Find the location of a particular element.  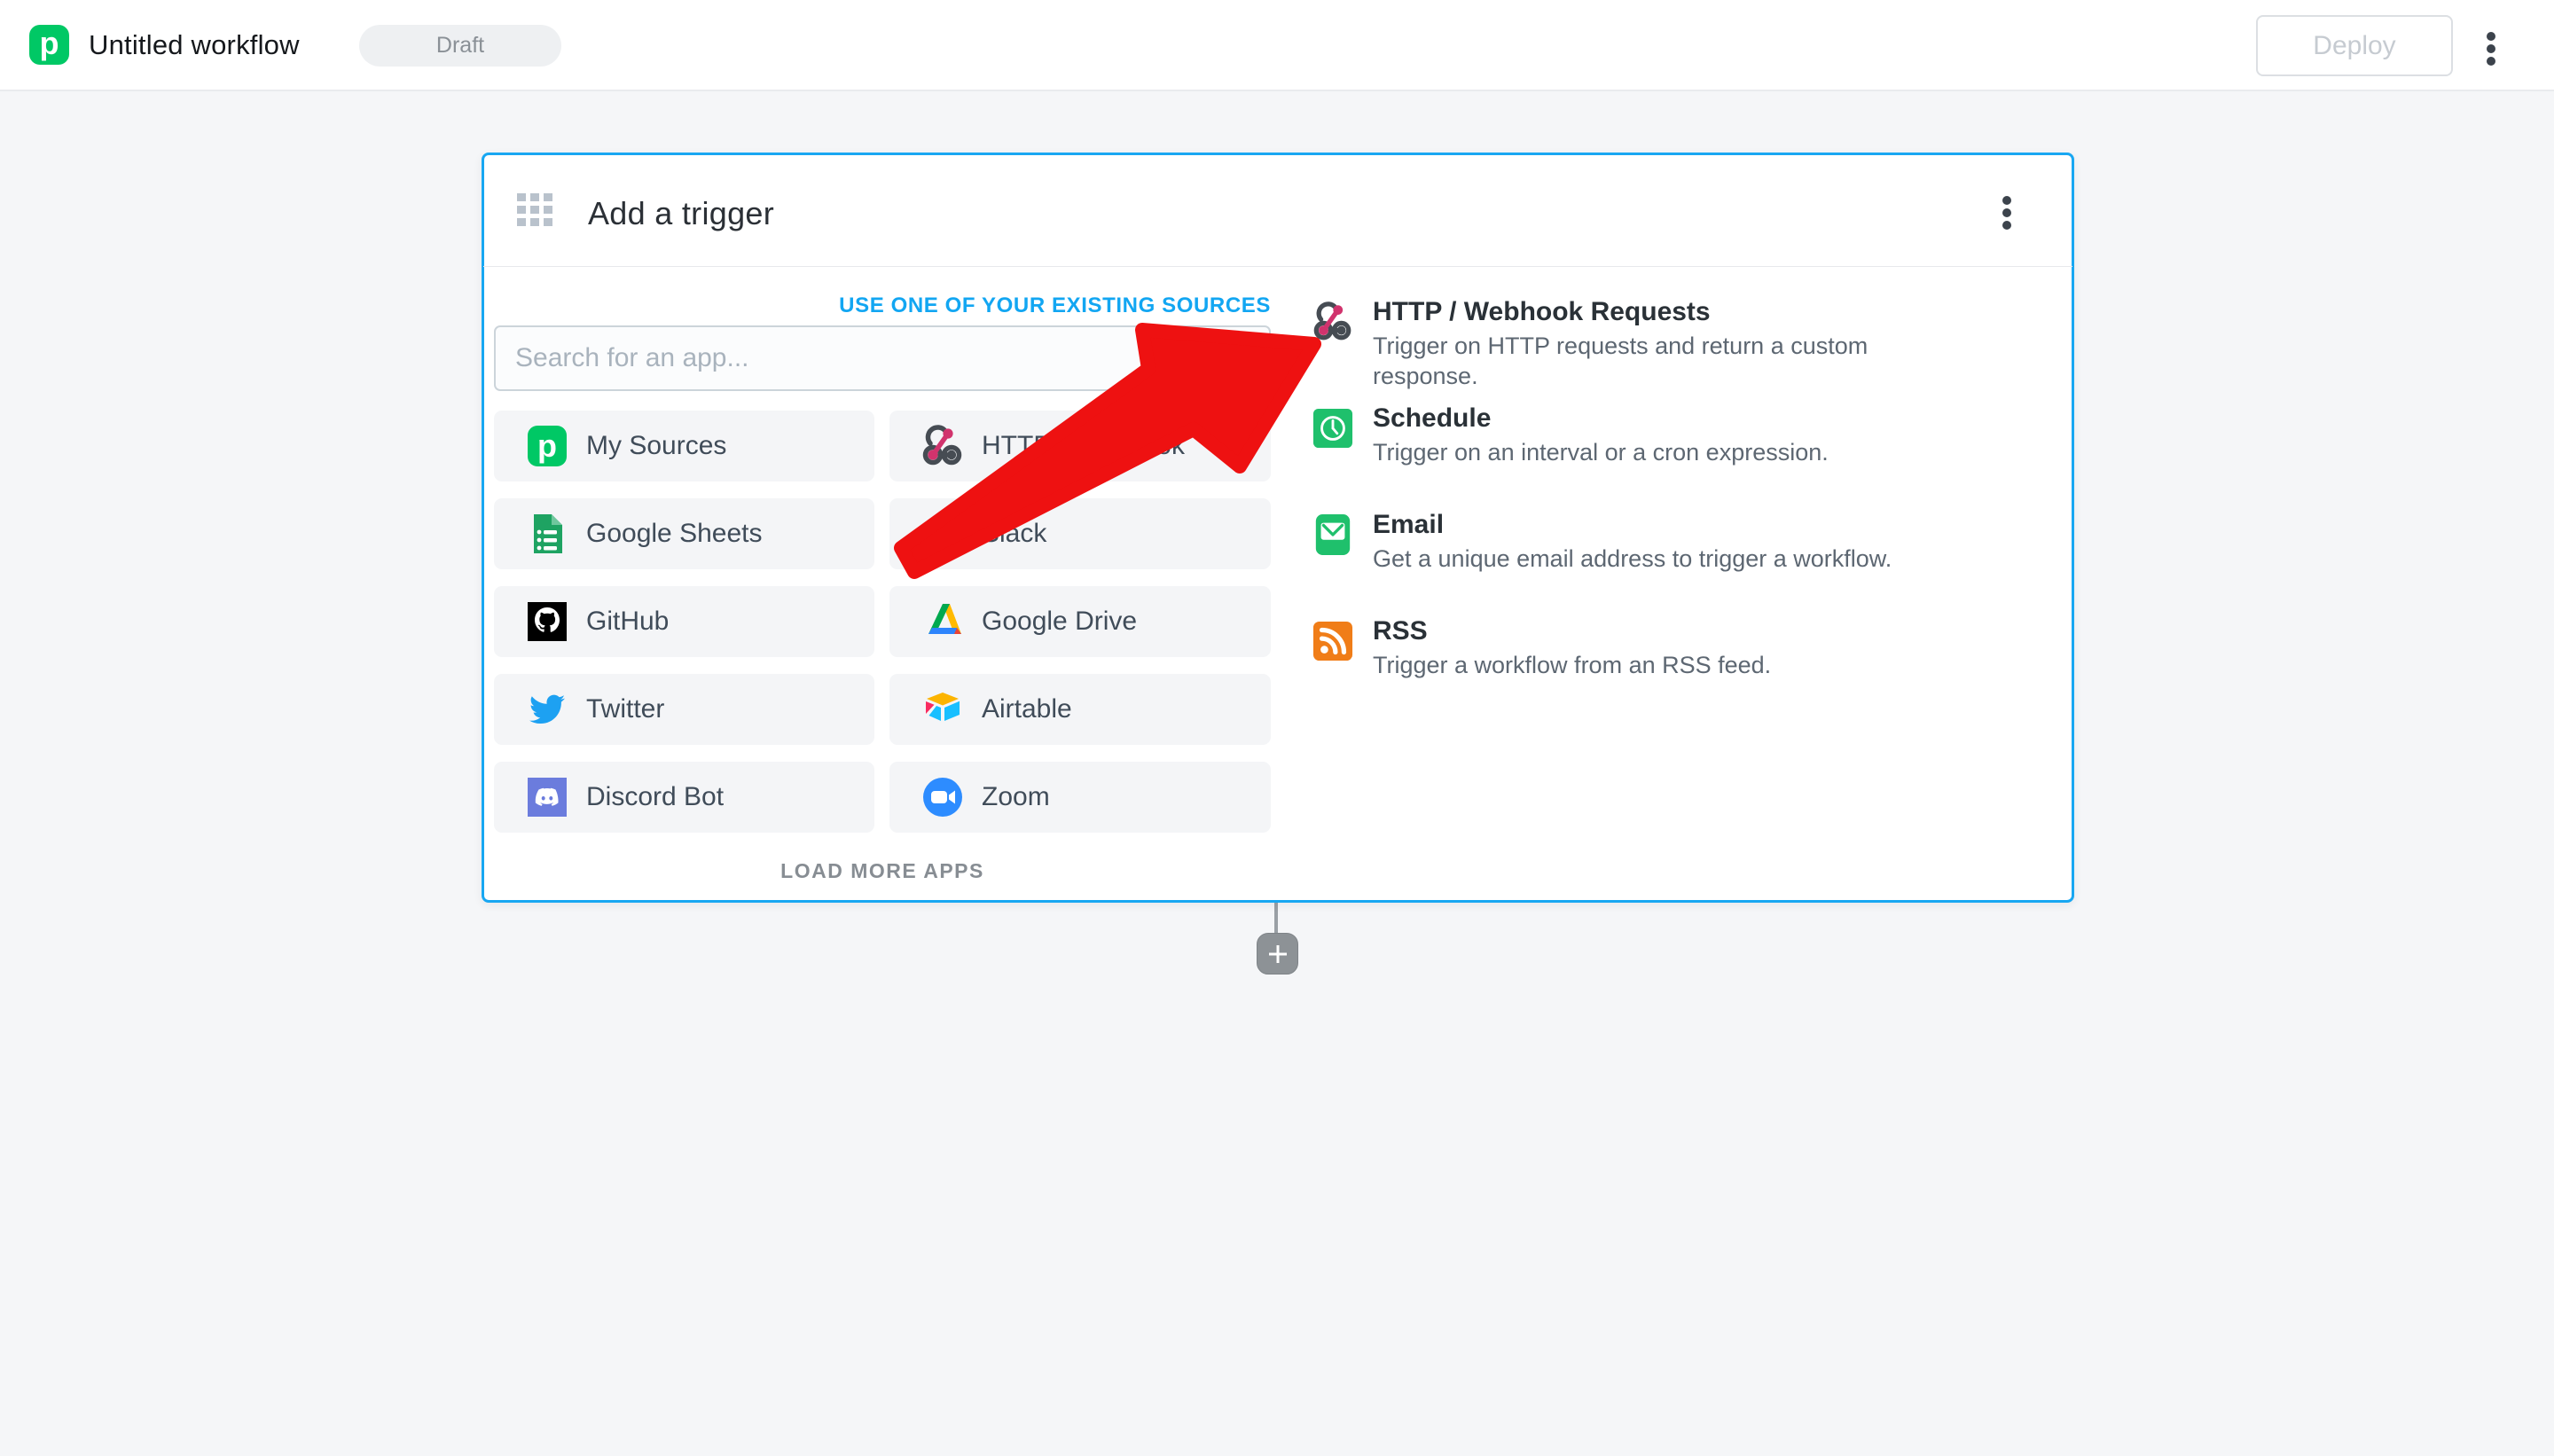

svg-text: p is located at coordinates (547, 445).